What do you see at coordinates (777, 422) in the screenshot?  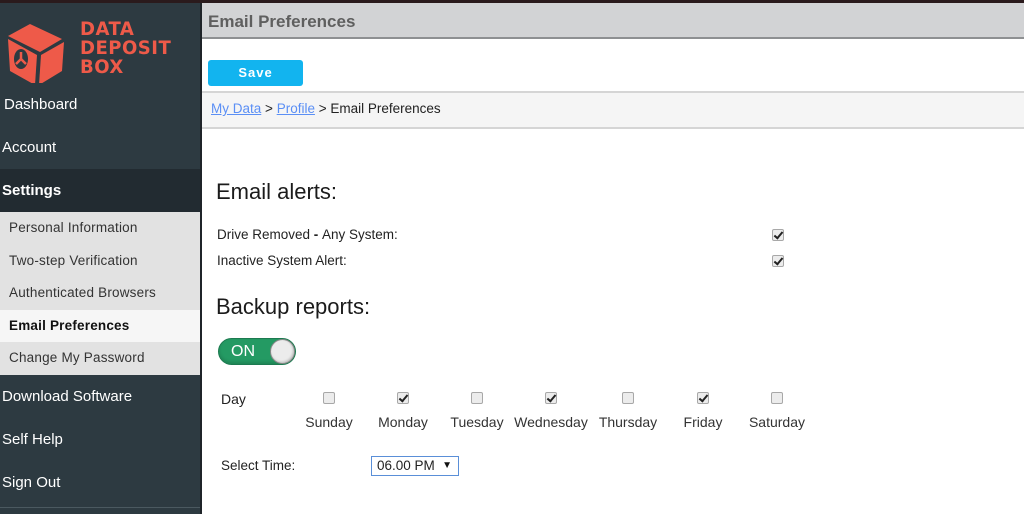 I see `day-label-saturday: Saturday` at bounding box center [777, 422].